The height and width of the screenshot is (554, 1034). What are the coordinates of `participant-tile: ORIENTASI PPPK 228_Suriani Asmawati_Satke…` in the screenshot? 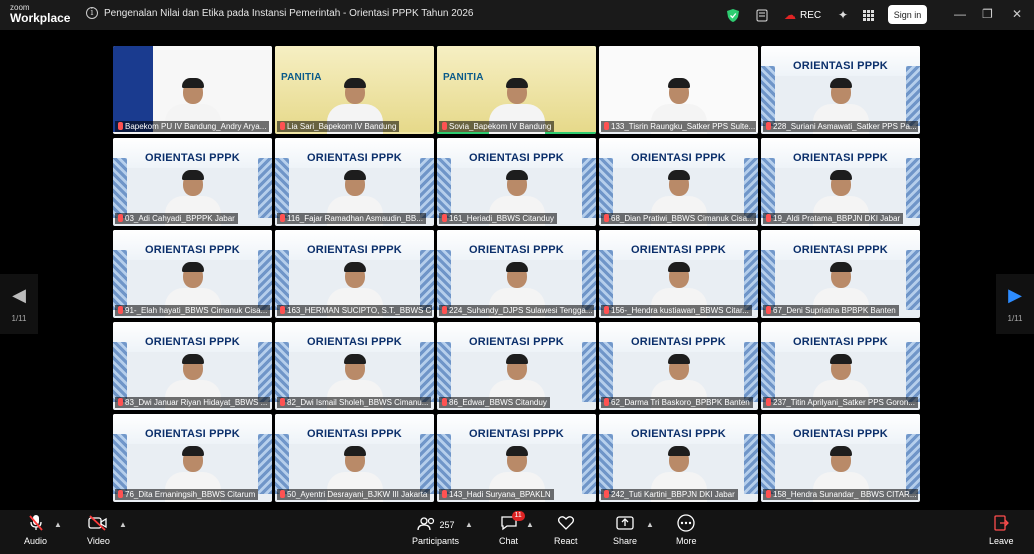 It's located at (840, 90).